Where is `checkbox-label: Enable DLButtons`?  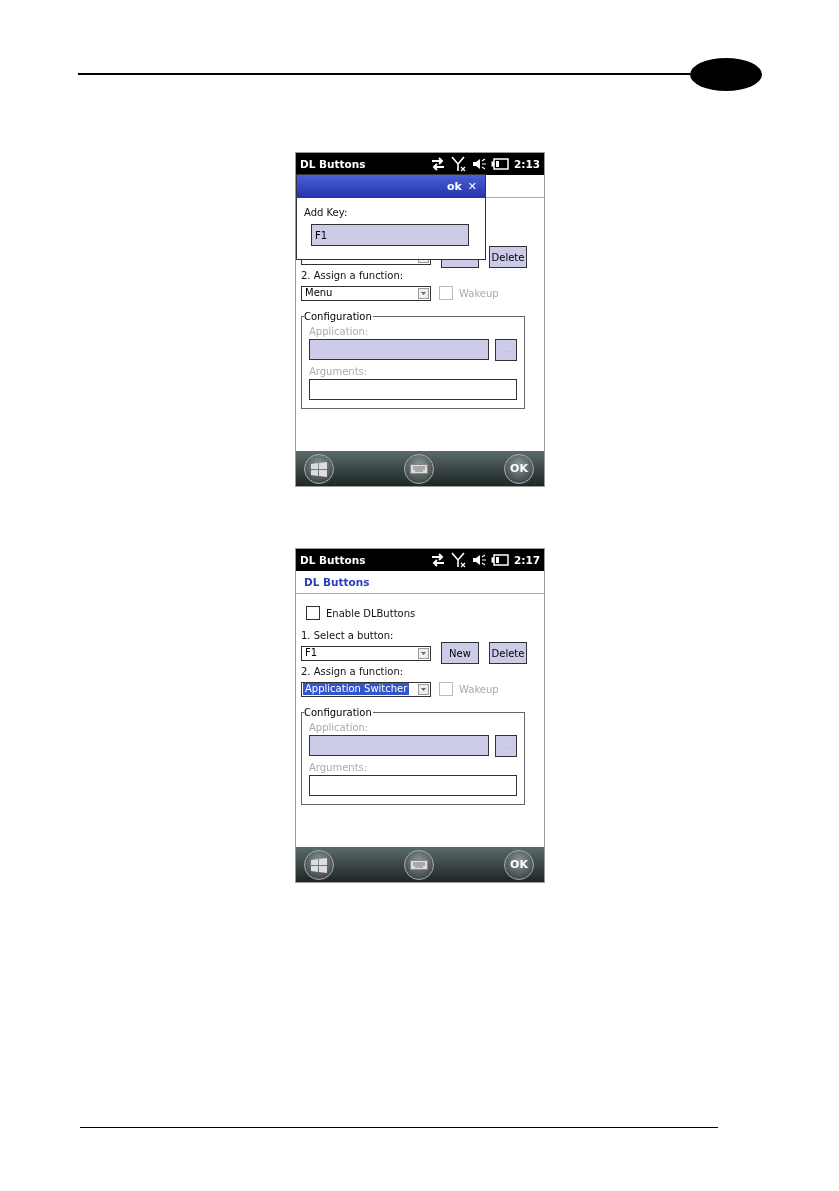
checkbox-label: Enable DLButtons is located at coordinates (371, 613).